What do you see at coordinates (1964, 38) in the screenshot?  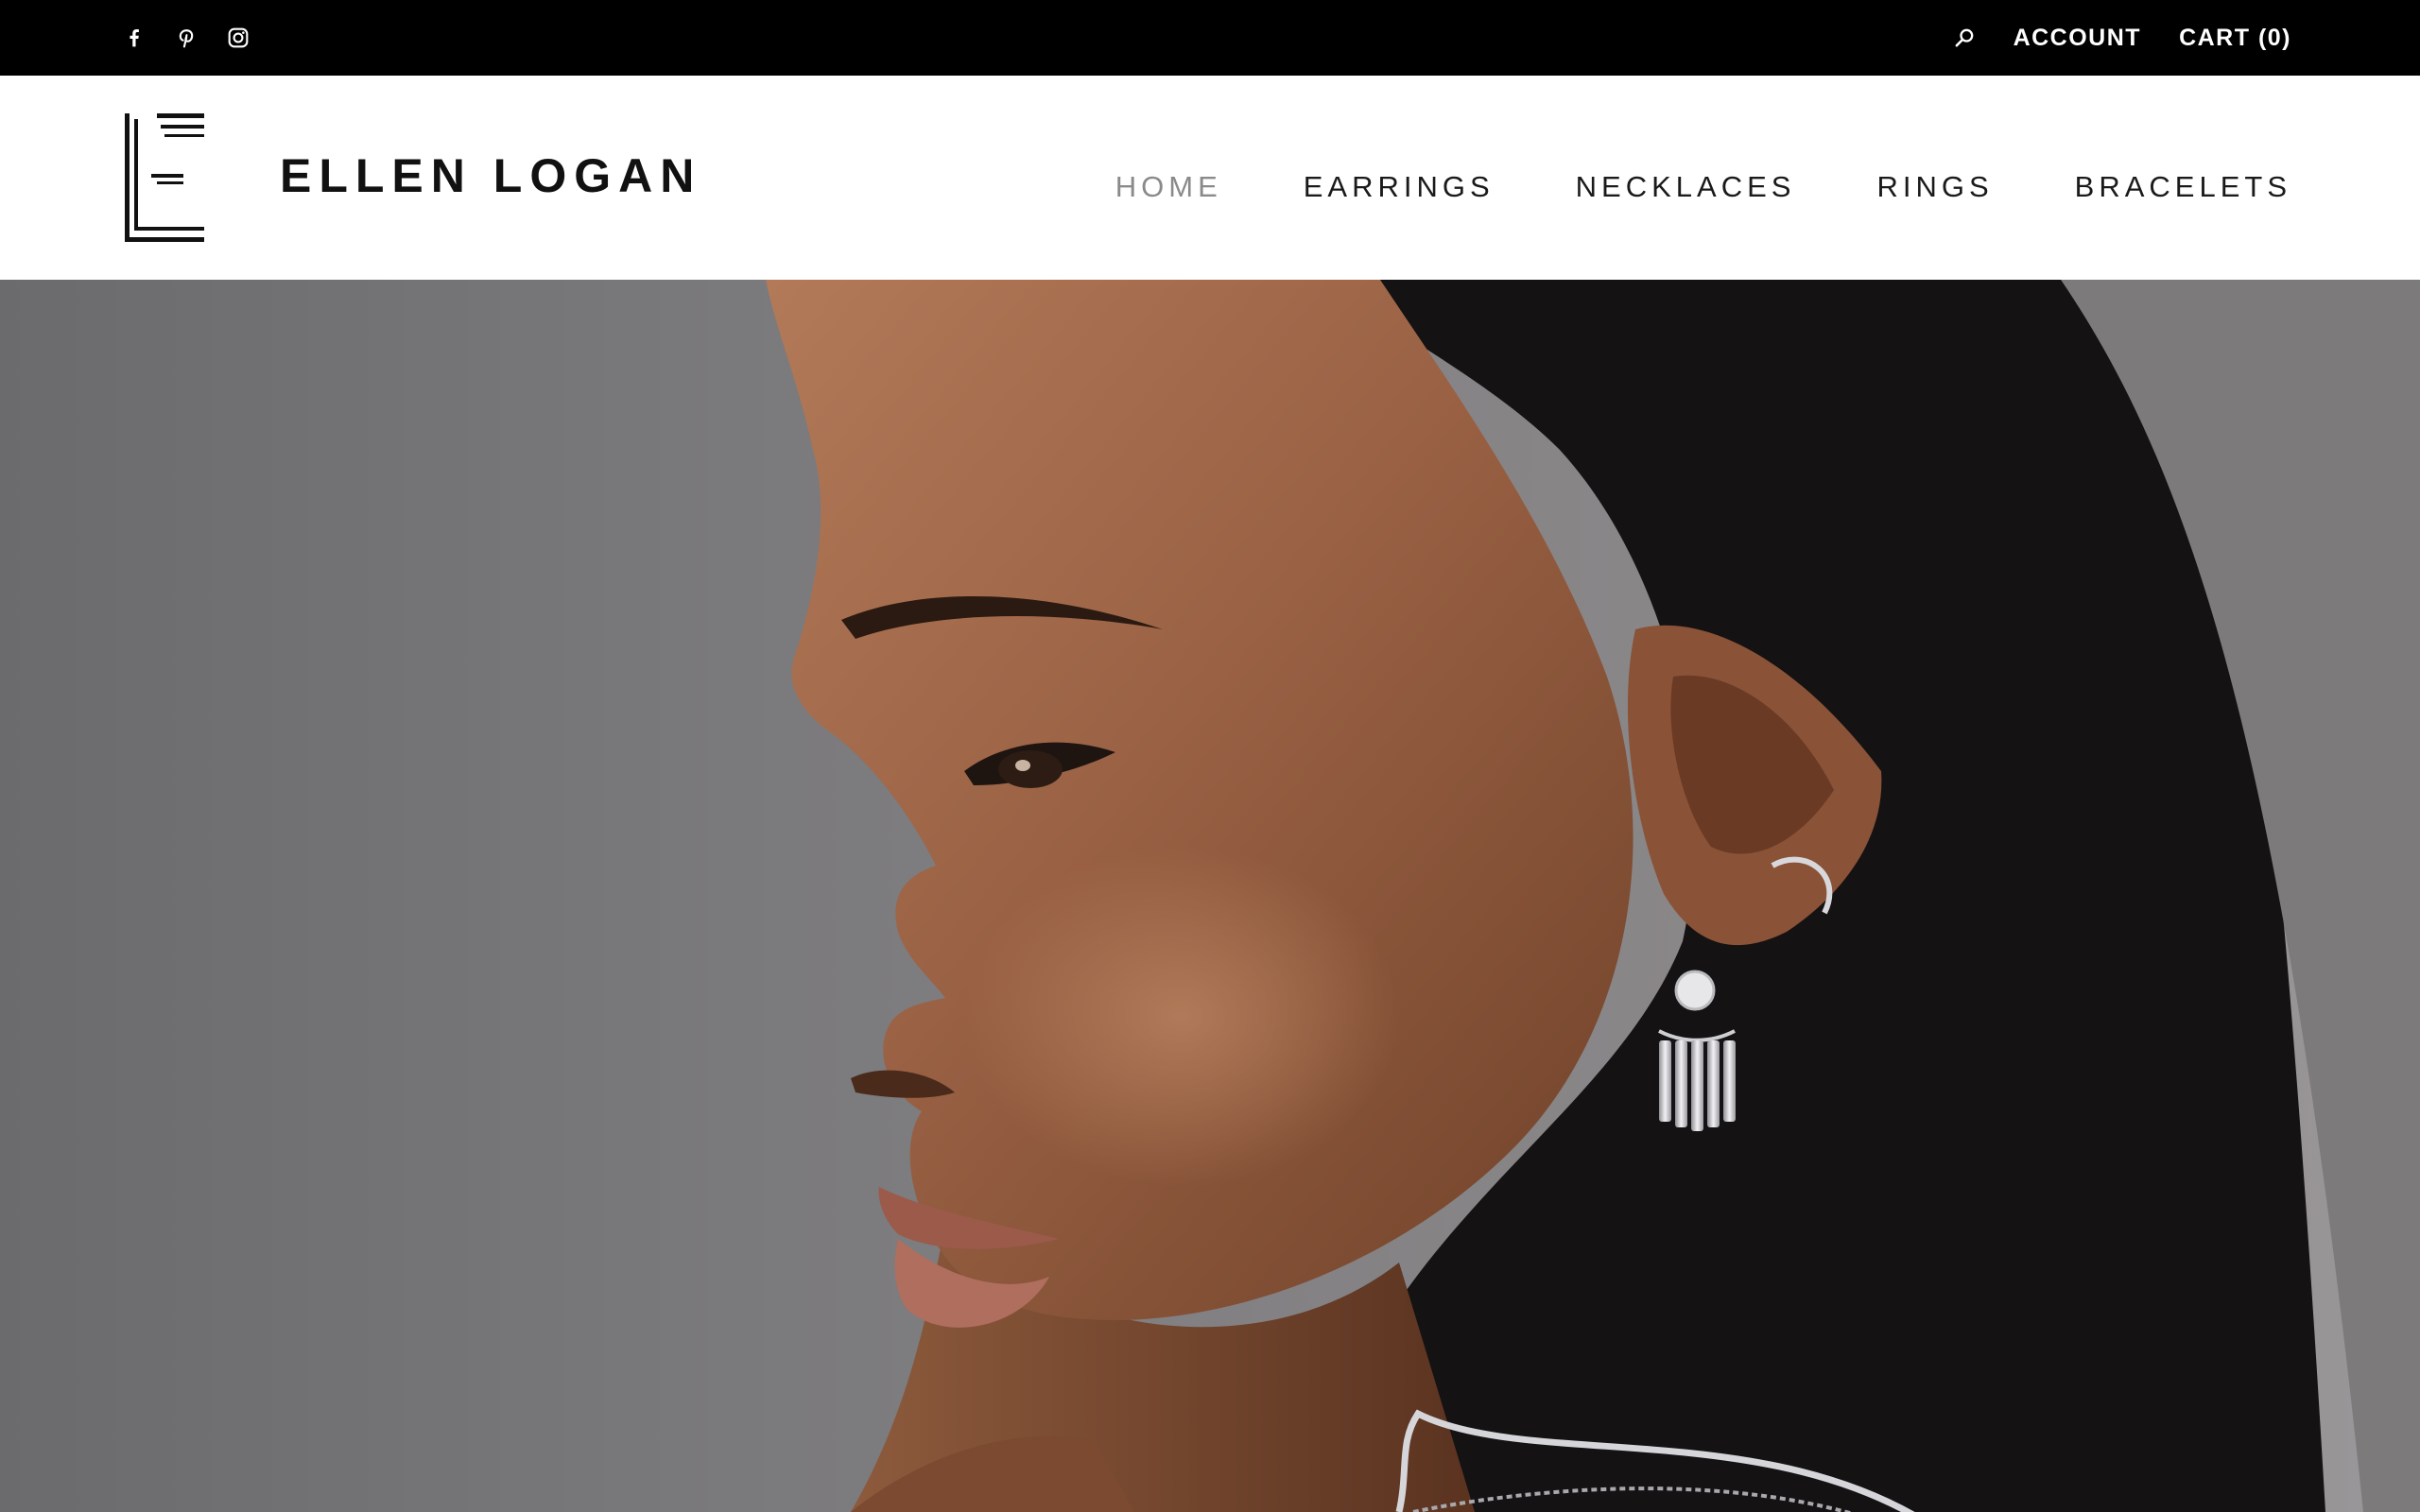 I see `search-icon` at bounding box center [1964, 38].